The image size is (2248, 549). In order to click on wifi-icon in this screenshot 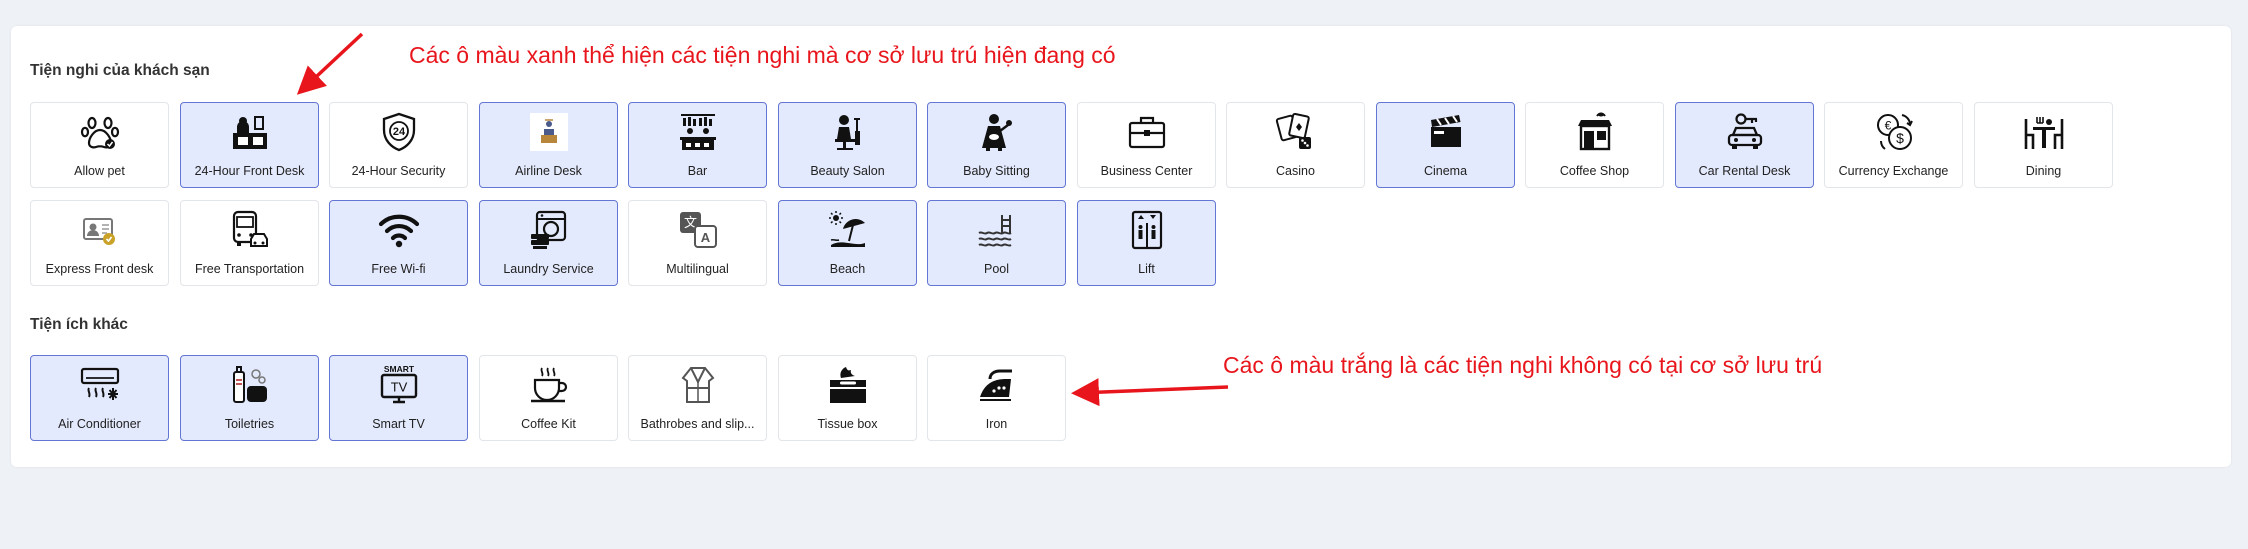, I will do `click(399, 230)`.